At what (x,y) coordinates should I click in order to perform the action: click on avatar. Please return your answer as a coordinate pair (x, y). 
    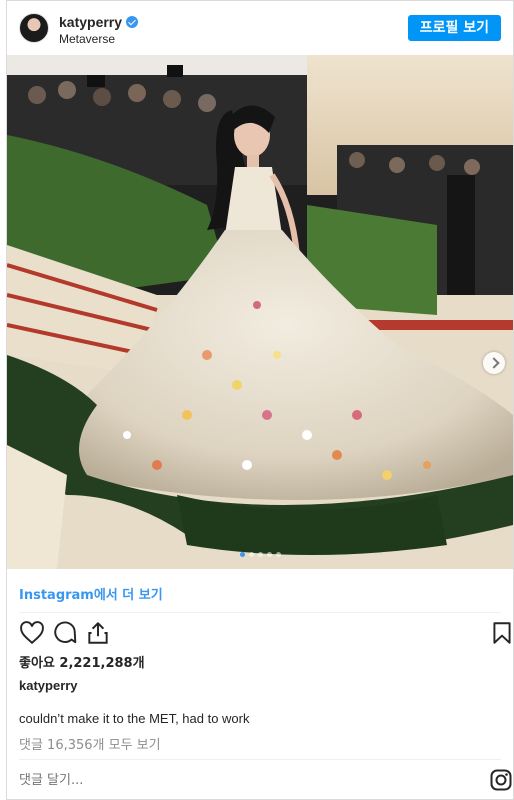
    Looking at the image, I should click on (34, 28).